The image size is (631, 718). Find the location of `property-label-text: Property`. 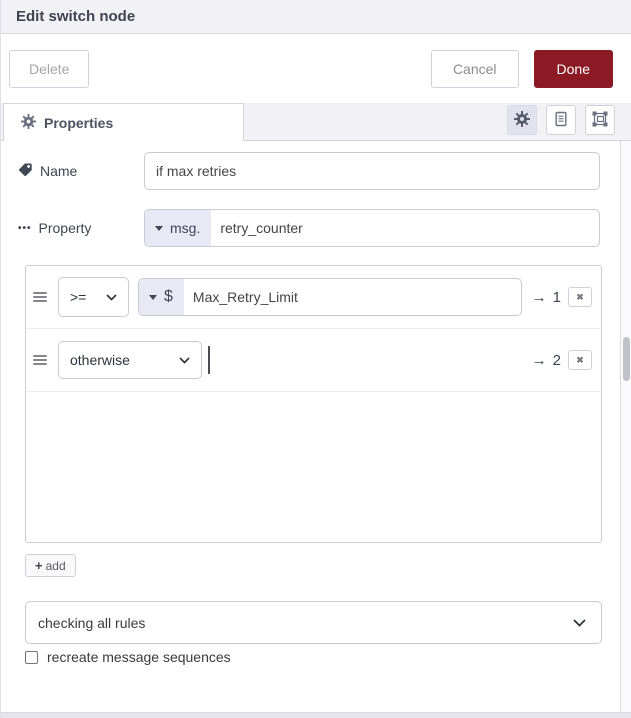

property-label-text: Property is located at coordinates (65, 228).